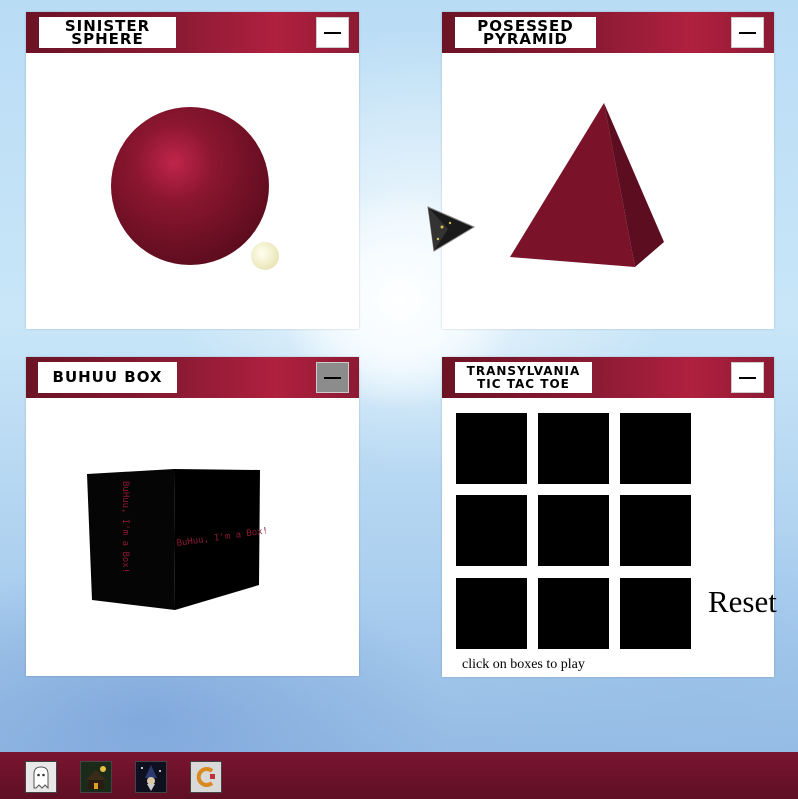  Describe the element at coordinates (608, 377) in the screenshot. I see `tictactoe-titlebar: TRANSYLVANIA TIC TAC TOE` at that location.